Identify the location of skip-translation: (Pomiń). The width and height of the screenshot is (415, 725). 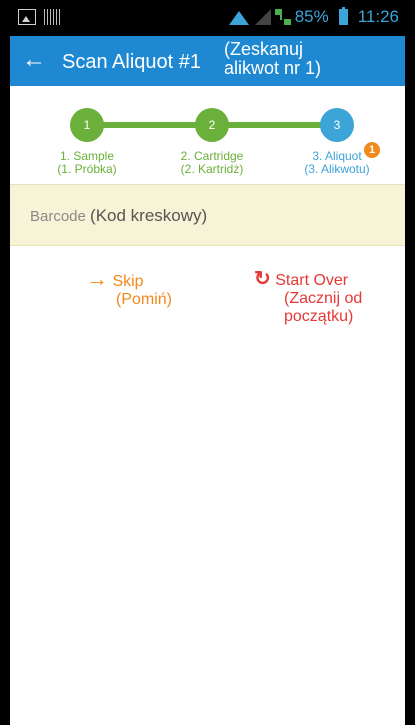
(144, 299).